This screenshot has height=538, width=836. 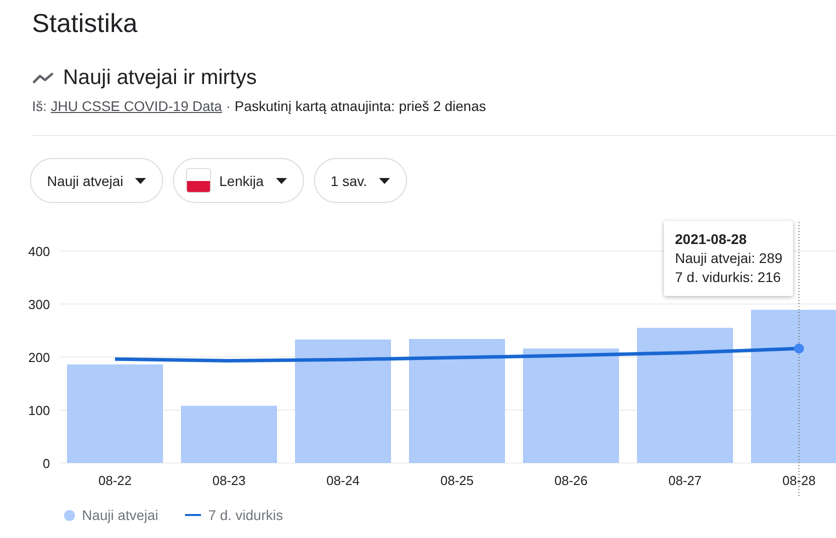 I want to click on legend-label: 7 d. vidurkis, so click(x=245, y=515).